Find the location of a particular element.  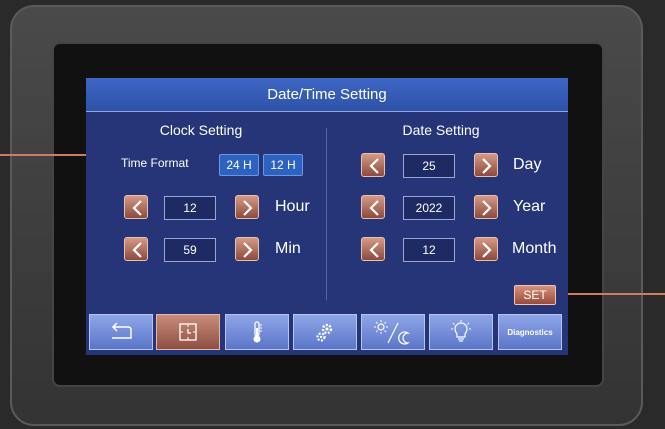

hour-decrease-button is located at coordinates (136, 207).